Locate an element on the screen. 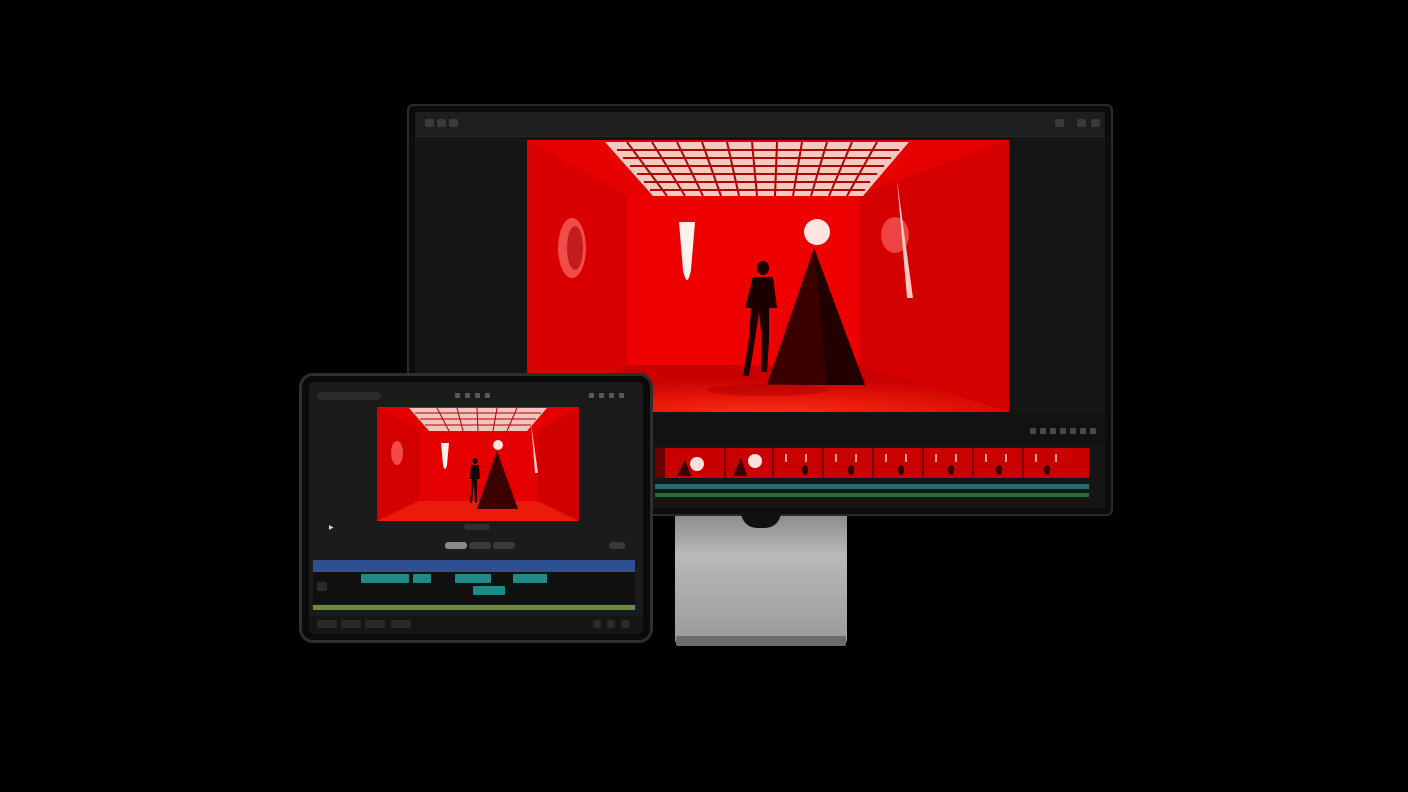 Image resolution: width=1408 pixels, height=792 pixels. final-cut-pro-ipad: ▶ is located at coordinates (476, 508).